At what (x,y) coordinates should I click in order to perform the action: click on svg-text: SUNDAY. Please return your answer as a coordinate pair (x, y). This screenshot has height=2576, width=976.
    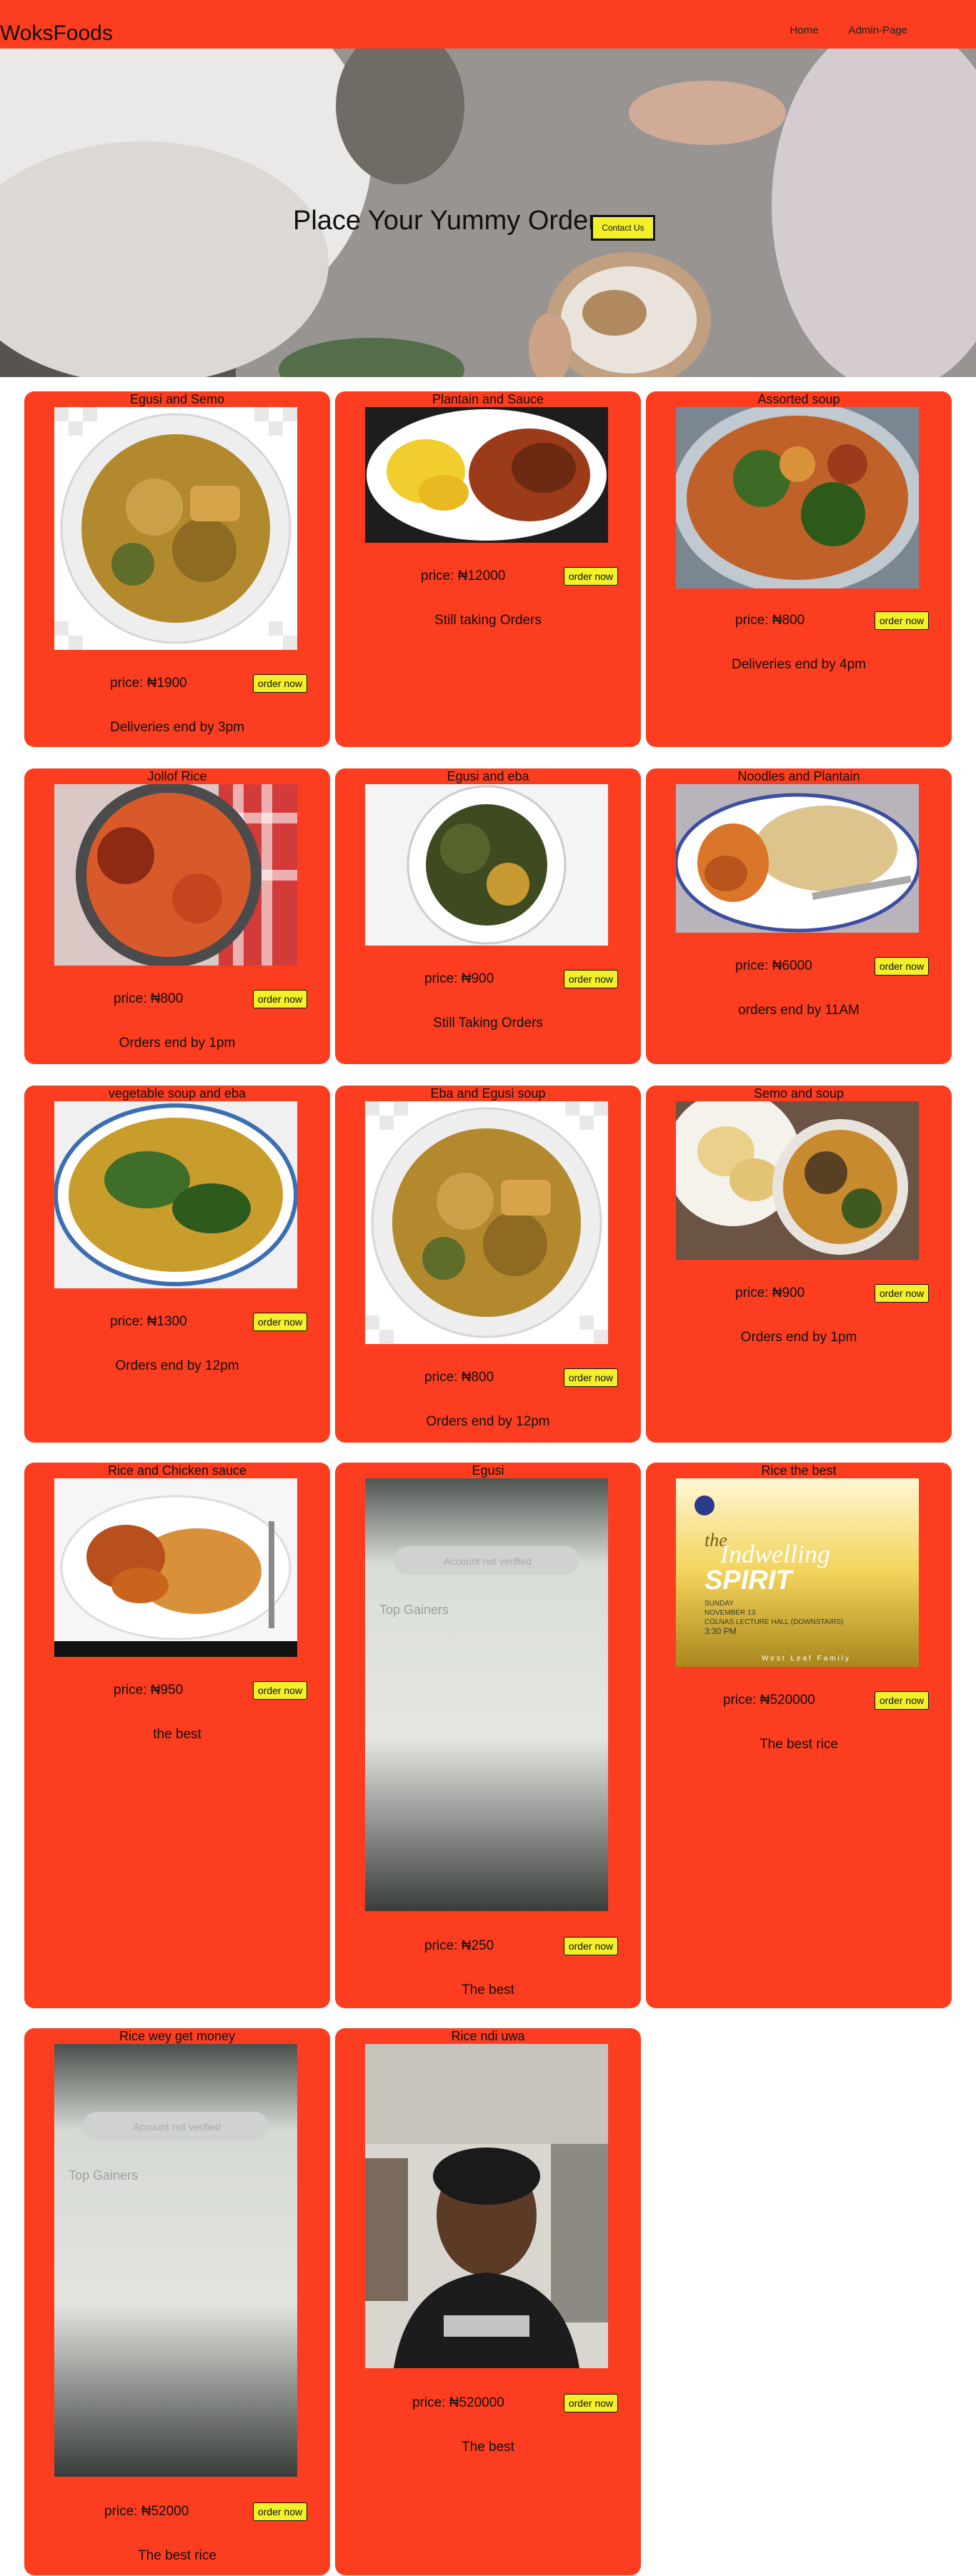
    Looking at the image, I should click on (719, 1604).